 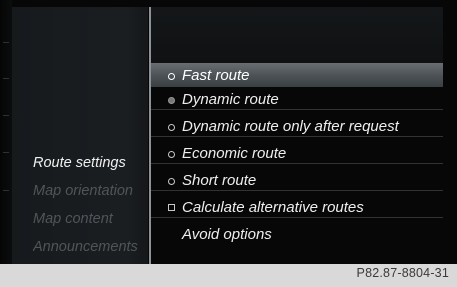 What do you see at coordinates (89, 191) in the screenshot?
I see `sidebar-item-map-orientation: Map orientation` at bounding box center [89, 191].